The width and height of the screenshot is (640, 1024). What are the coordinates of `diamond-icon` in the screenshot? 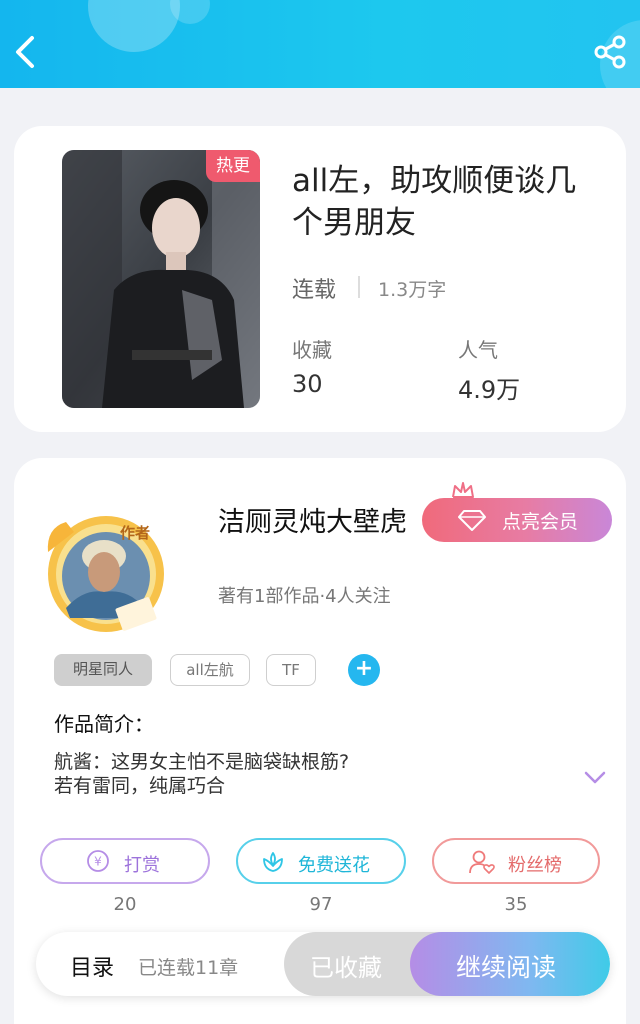 It's located at (472, 520).